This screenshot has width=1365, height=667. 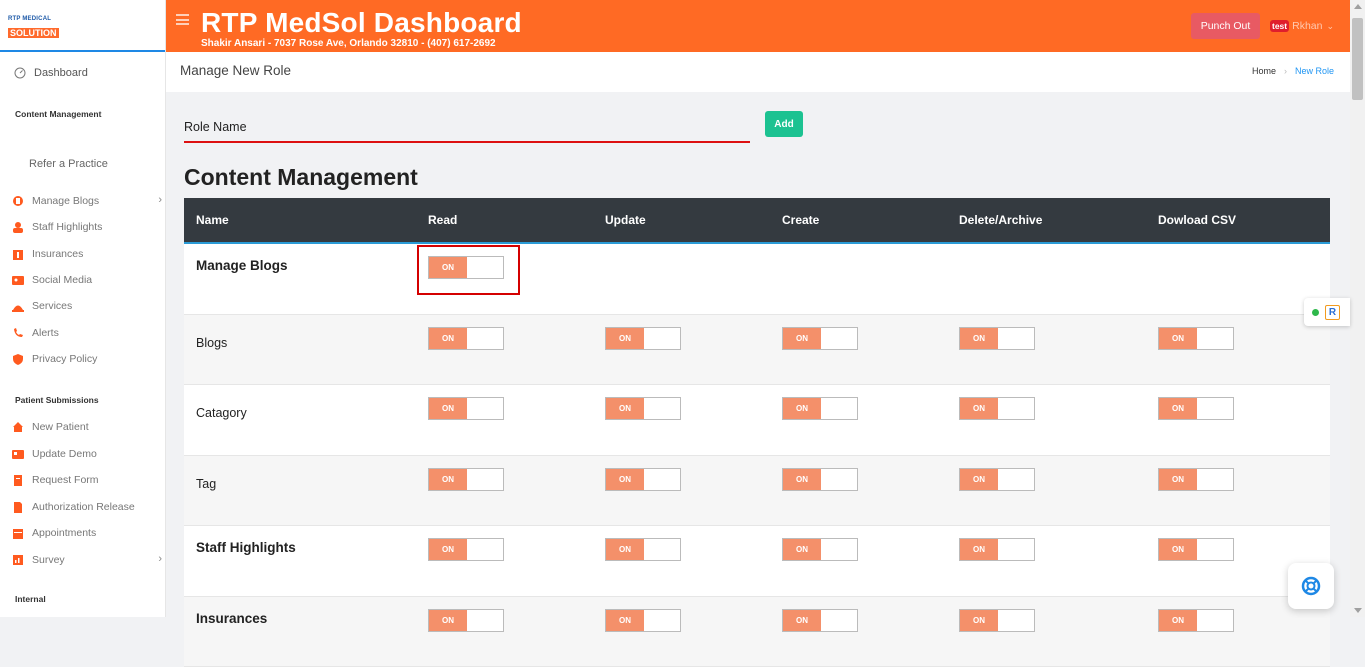 I want to click on sidebar-item-label: Update Demo, so click(x=64, y=454).